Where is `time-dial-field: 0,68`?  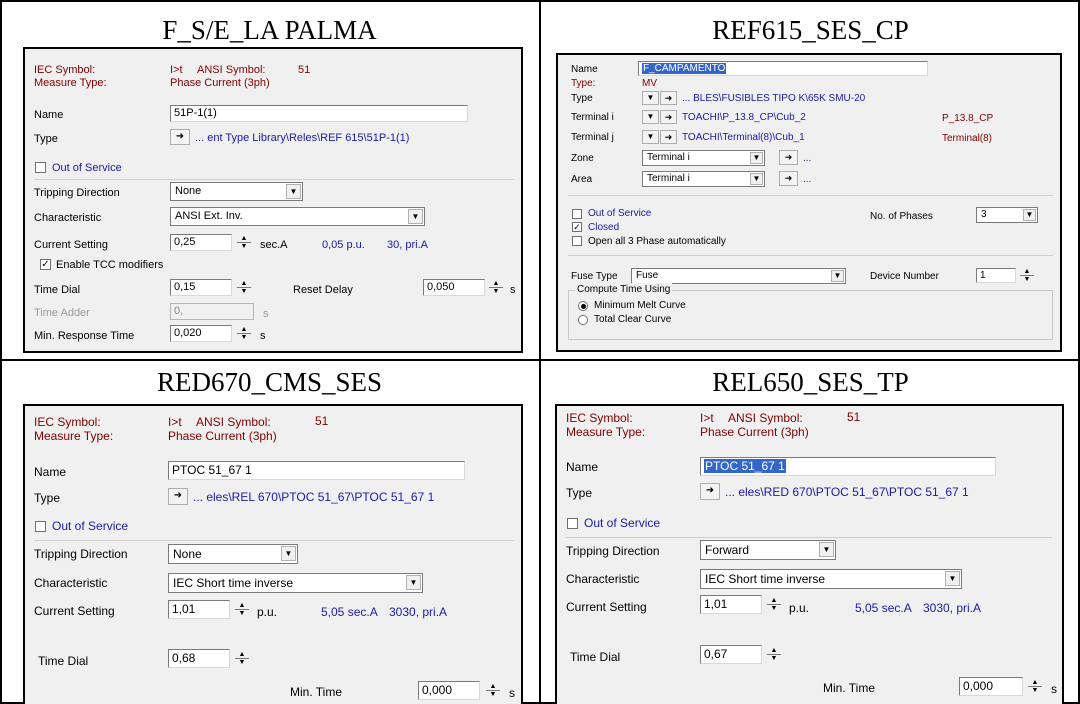
time-dial-field: 0,68 is located at coordinates (199, 658).